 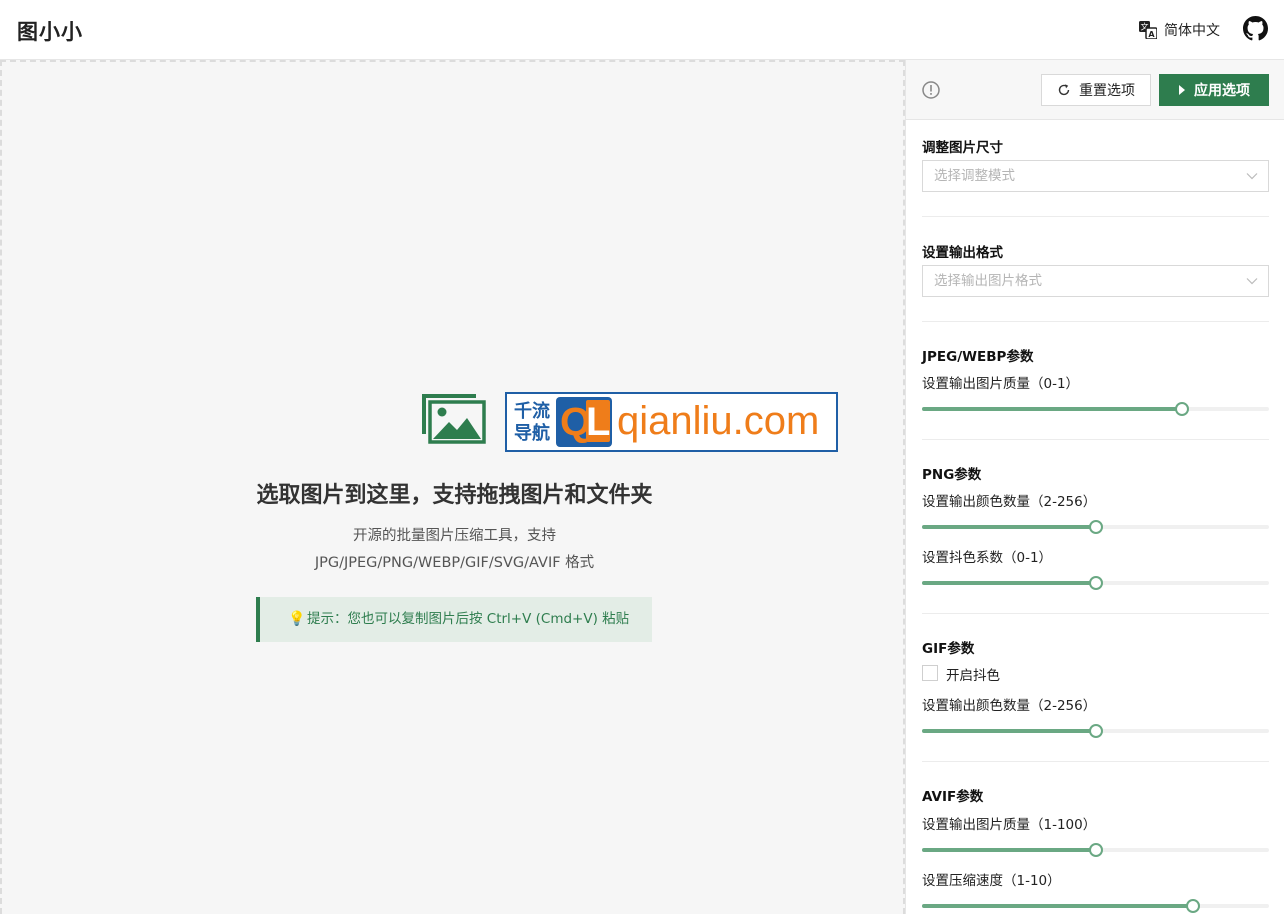 I want to click on reset-label: 重置选项, so click(x=1107, y=91).